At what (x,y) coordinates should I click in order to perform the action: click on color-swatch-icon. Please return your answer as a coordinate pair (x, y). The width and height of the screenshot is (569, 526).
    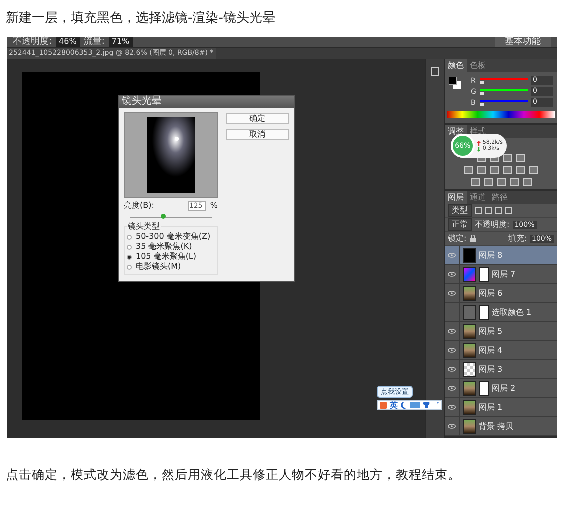
    Looking at the image, I should click on (455, 83).